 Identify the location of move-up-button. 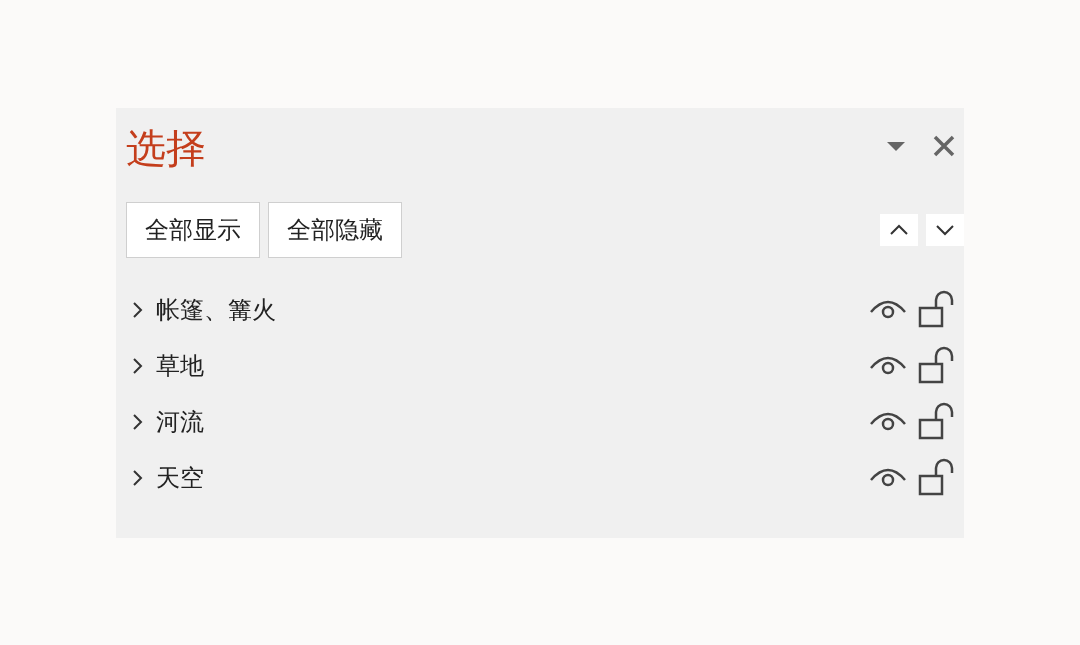
(899, 230).